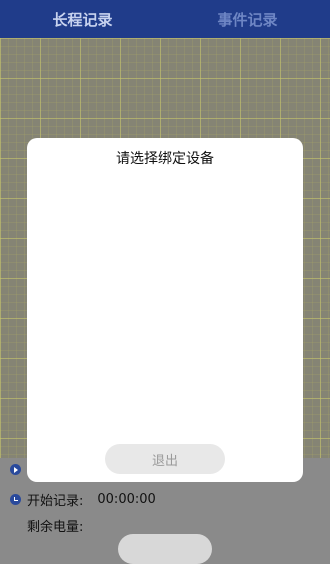 Image resolution: width=330 pixels, height=564 pixels. Describe the element at coordinates (165, 459) in the screenshot. I see `exit-button: 退出` at that location.